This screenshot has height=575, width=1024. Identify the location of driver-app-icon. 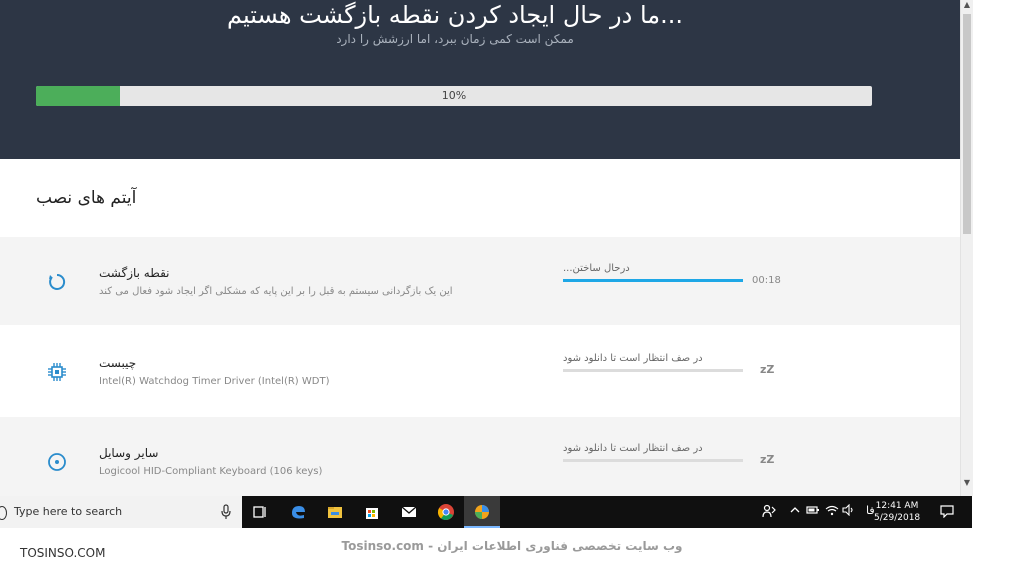
(482, 512).